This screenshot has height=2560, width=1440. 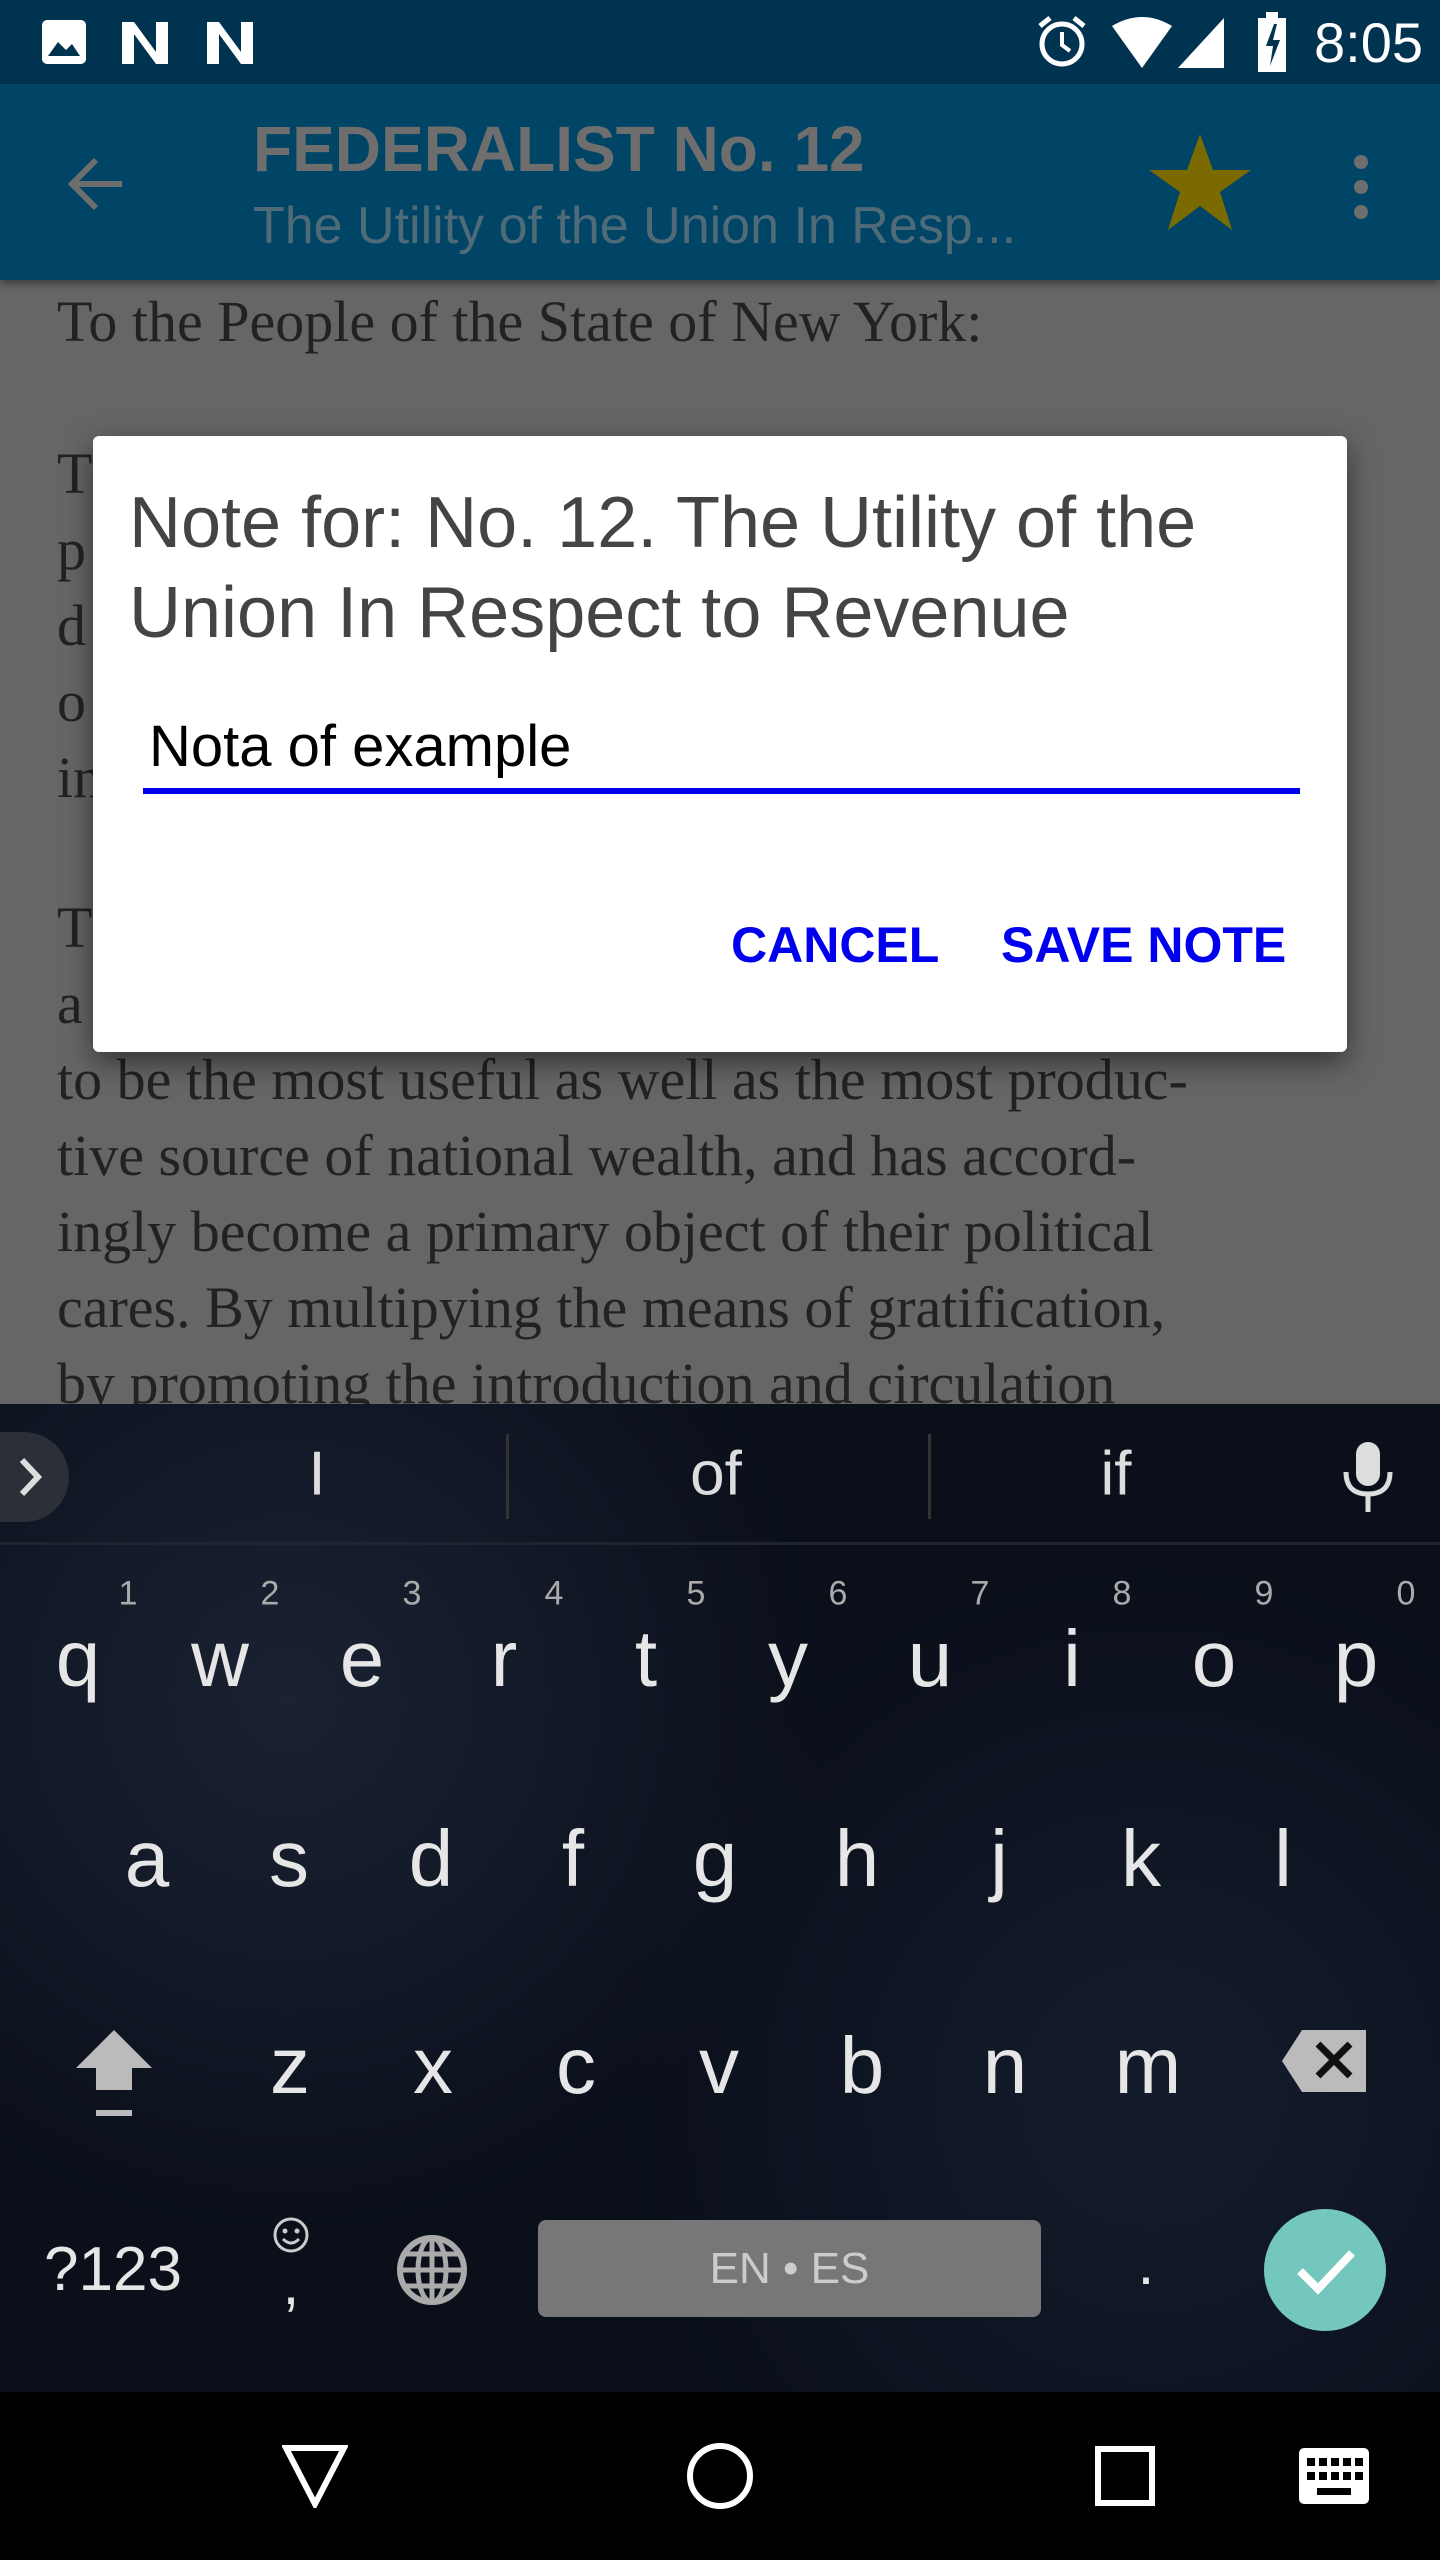 What do you see at coordinates (432, 2270) in the screenshot?
I see `globe-icon` at bounding box center [432, 2270].